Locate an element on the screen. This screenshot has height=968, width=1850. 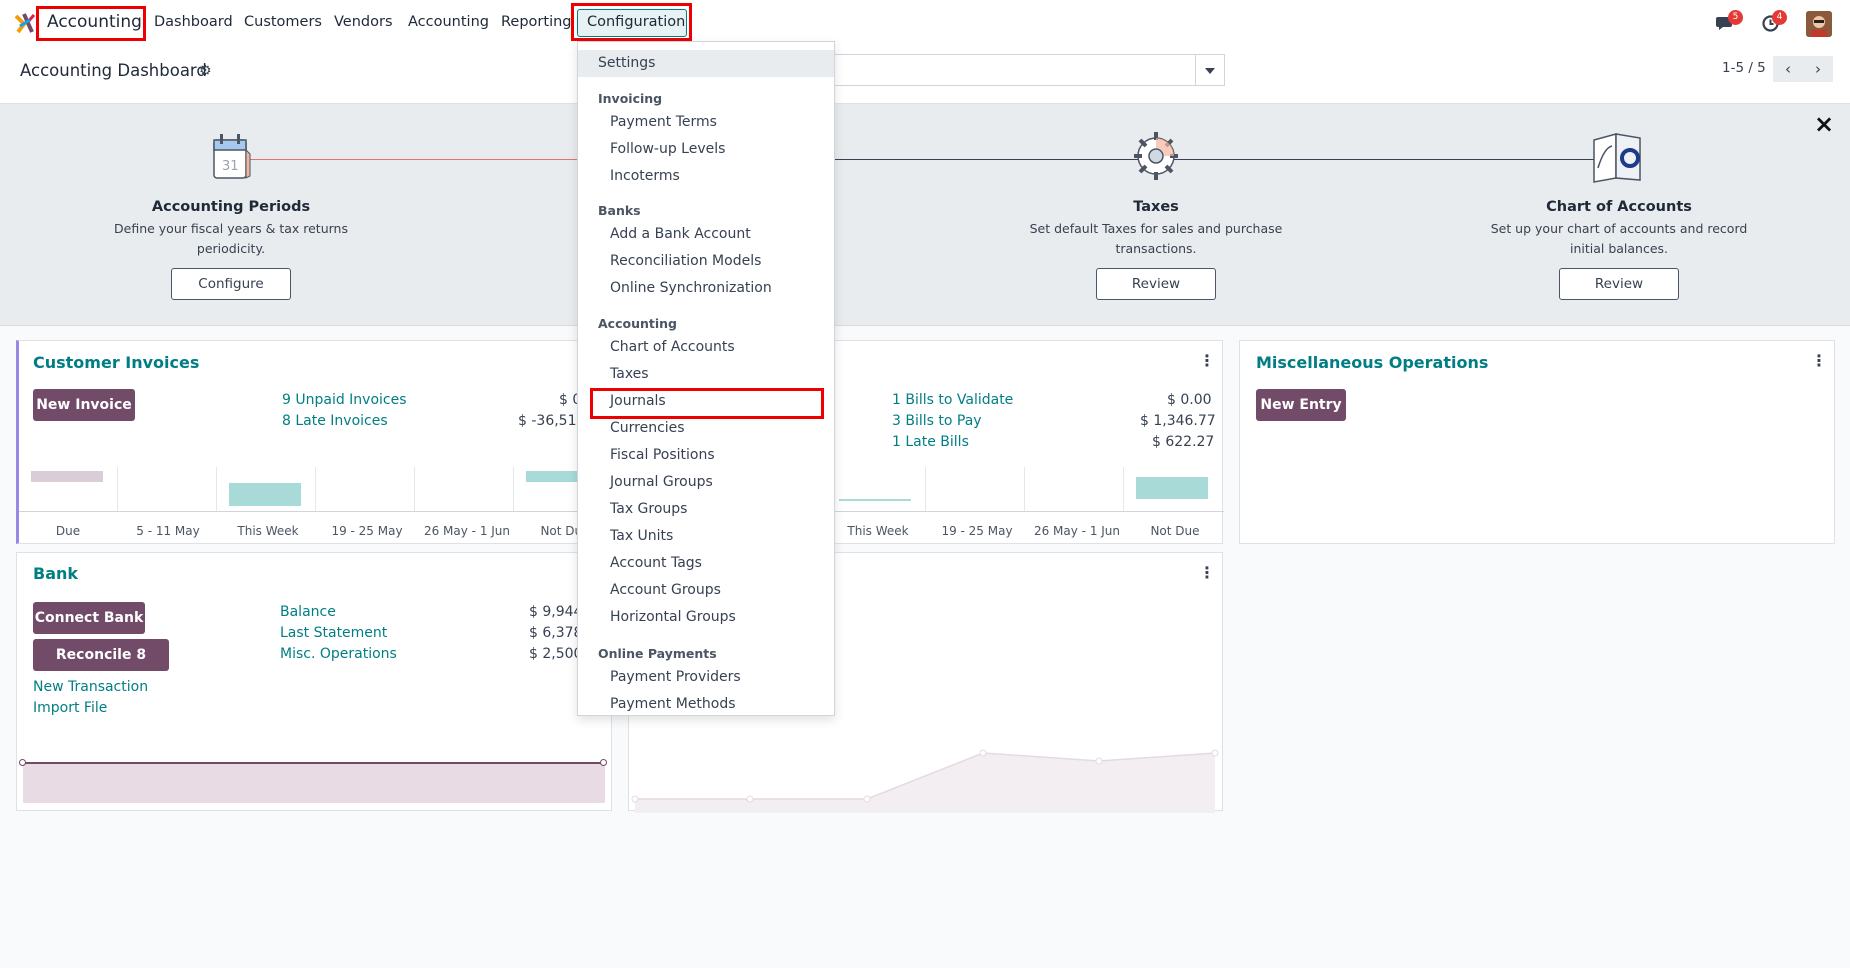
configure-periods-button: Configure is located at coordinates (231, 284).